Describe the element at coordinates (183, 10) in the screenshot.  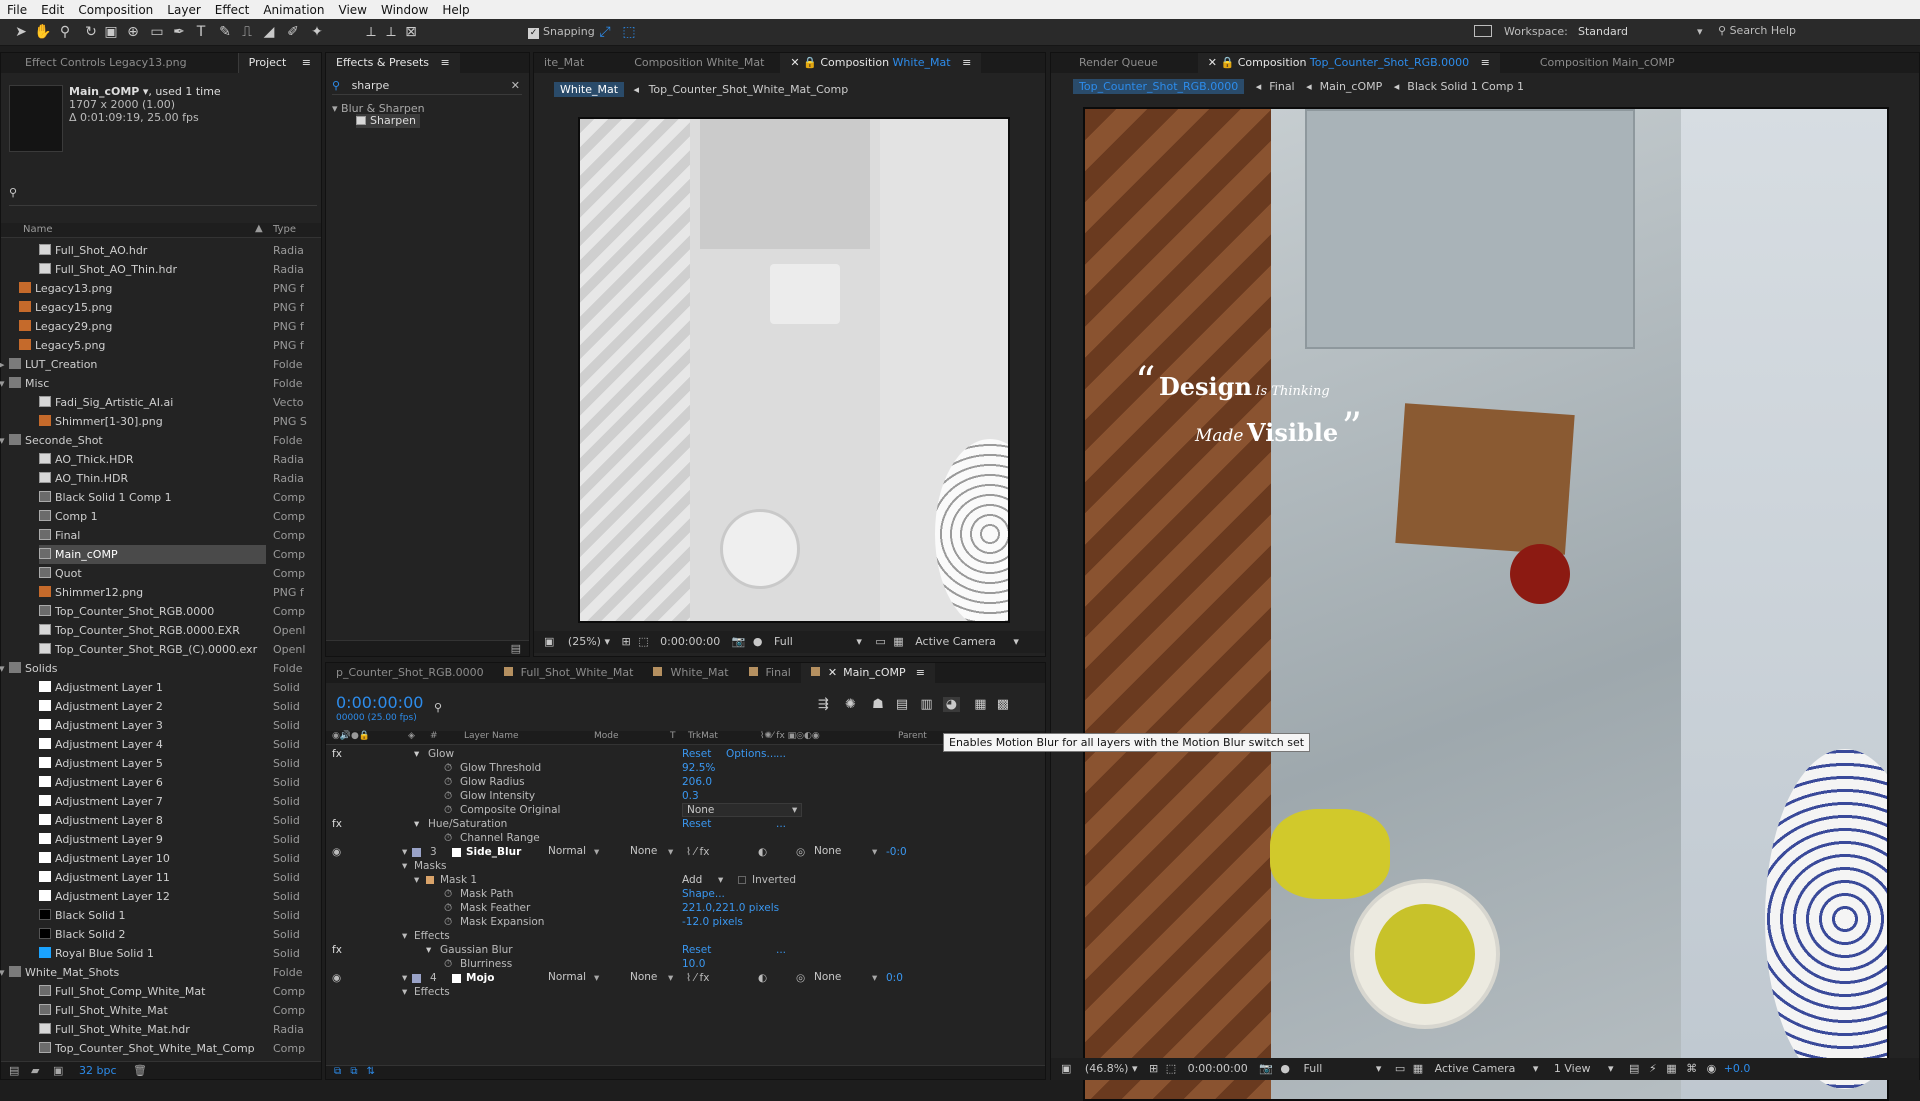
I see `menu-layer: Layer` at that location.